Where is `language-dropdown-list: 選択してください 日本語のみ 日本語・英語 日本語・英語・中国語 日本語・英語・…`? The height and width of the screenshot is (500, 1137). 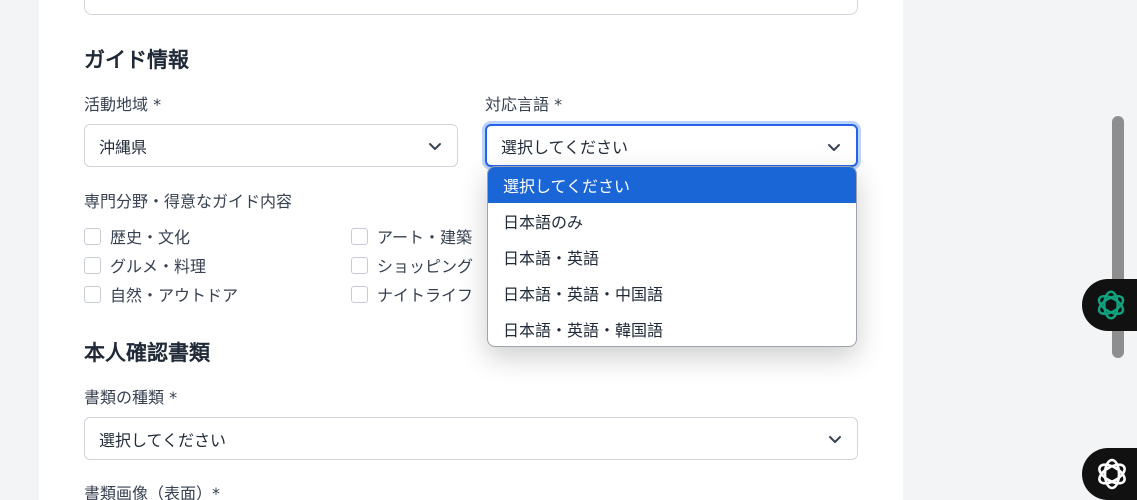 language-dropdown-list: 選択してください 日本語のみ 日本語・英語 日本語・英語・中国語 日本語・英語・… is located at coordinates (672, 256).